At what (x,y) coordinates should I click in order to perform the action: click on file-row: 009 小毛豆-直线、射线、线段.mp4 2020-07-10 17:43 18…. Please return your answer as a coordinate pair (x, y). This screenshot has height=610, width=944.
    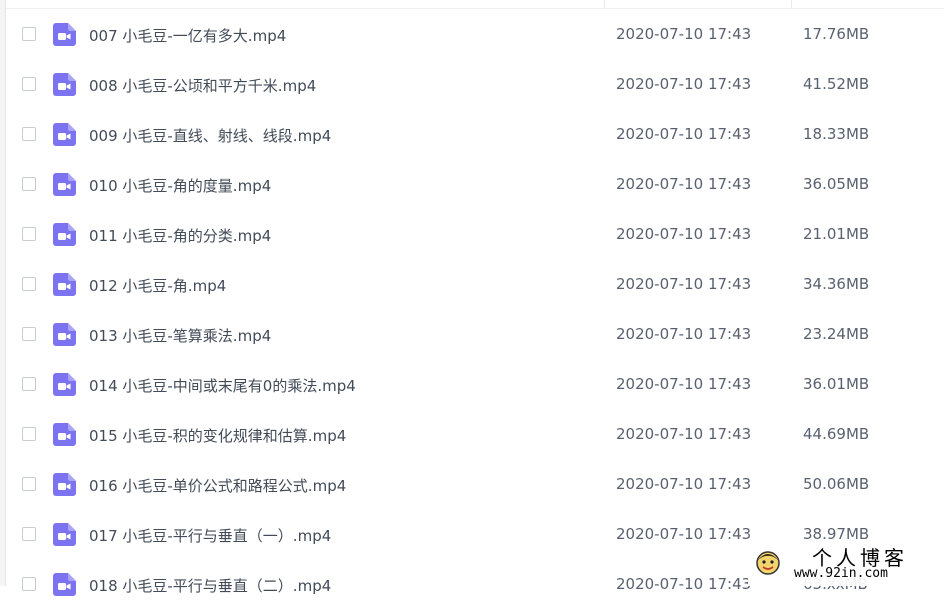
    Looking at the image, I should click on (475, 135).